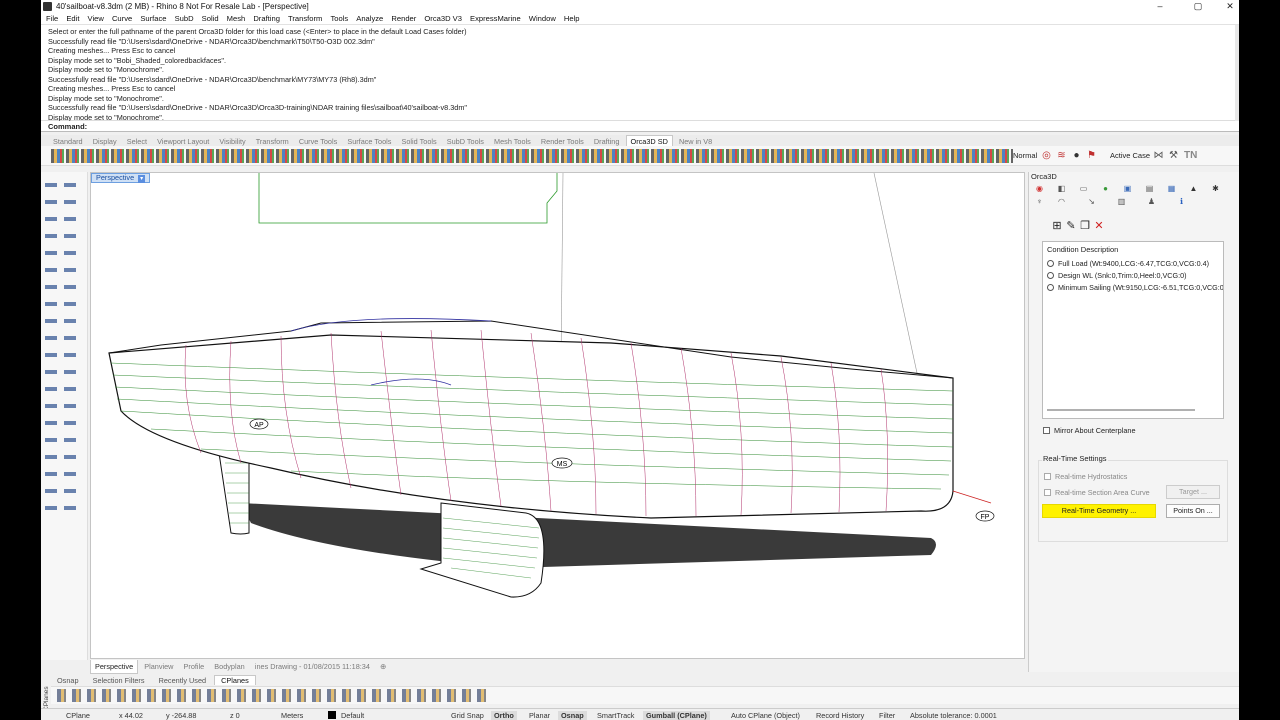  Describe the element at coordinates (840, 715) in the screenshot. I see `record-history-toggle: Record History` at that location.